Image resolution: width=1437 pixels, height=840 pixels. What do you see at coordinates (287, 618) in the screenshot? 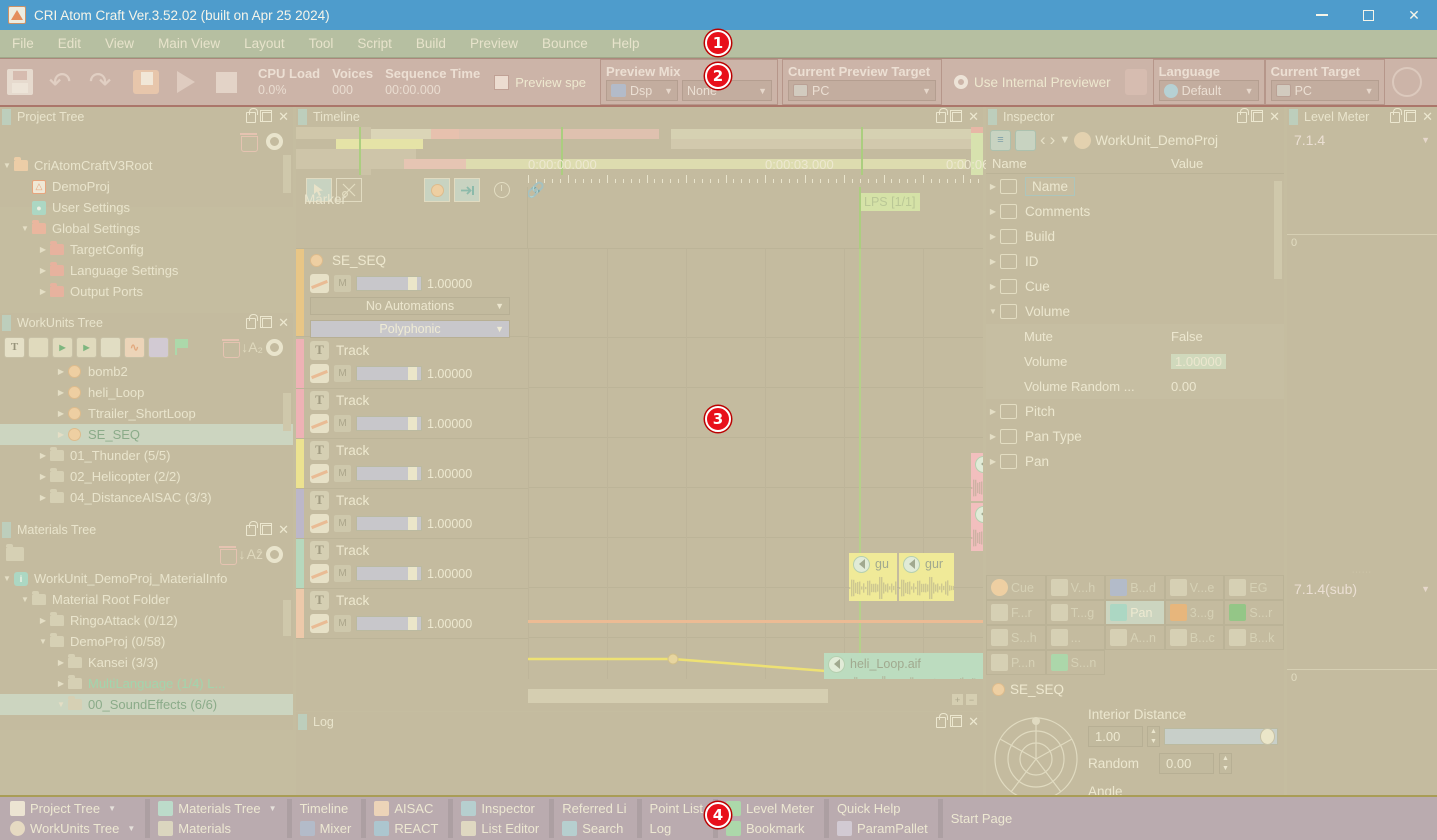
I see `materials-tree-scrollbar` at bounding box center [287, 618].